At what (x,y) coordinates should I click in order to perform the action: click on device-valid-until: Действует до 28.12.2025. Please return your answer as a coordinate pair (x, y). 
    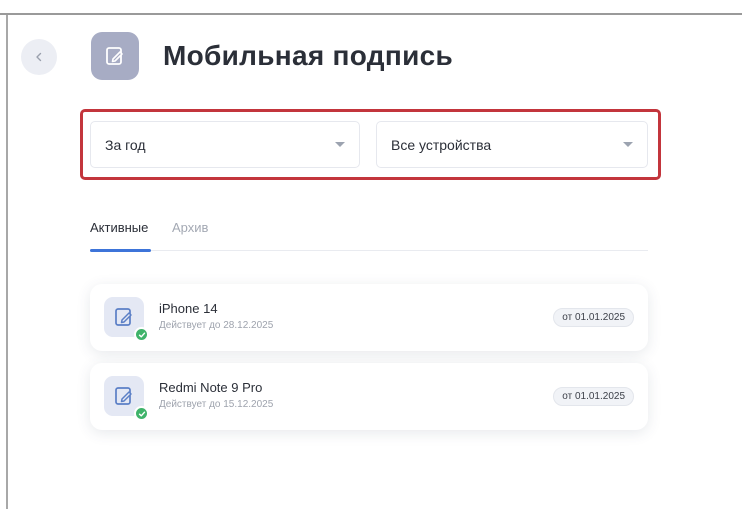
    Looking at the image, I should click on (216, 325).